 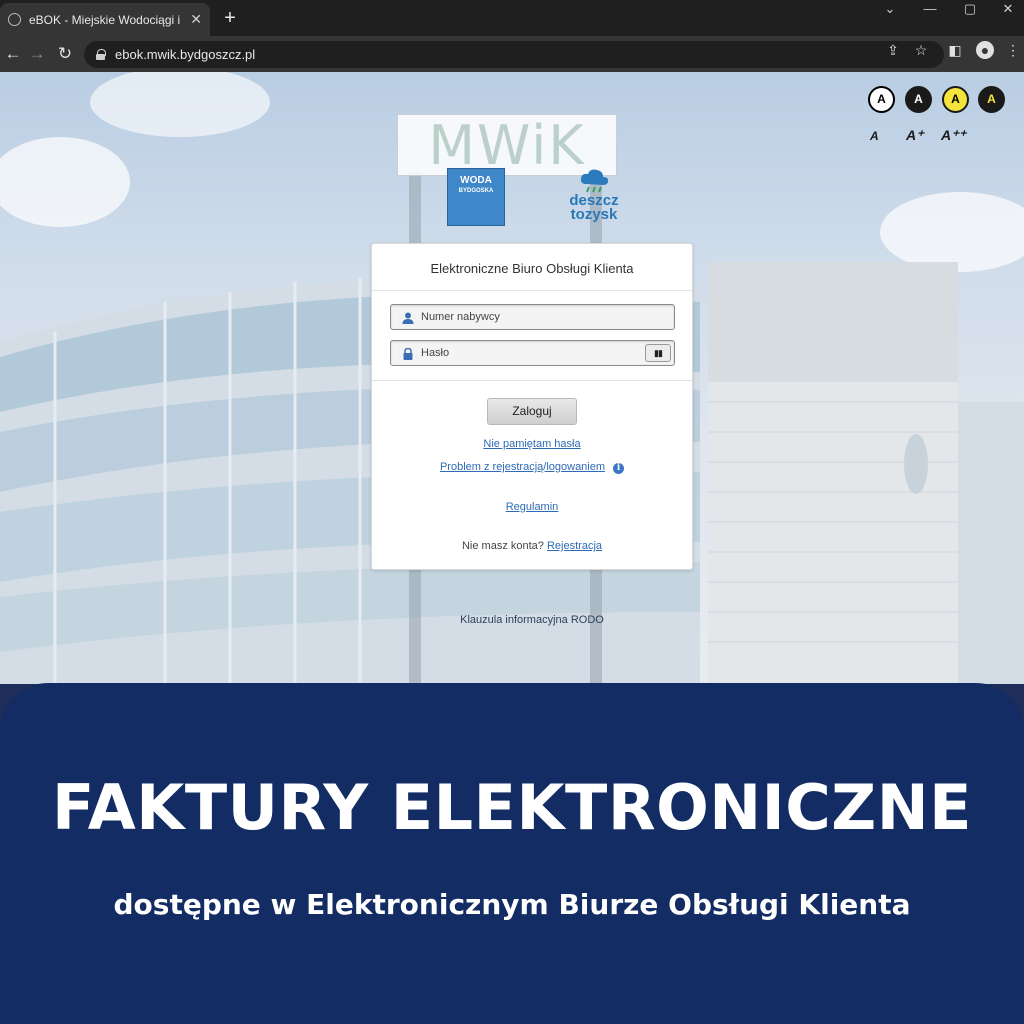 I want to click on forward-icon: →, so click(x=37, y=54).